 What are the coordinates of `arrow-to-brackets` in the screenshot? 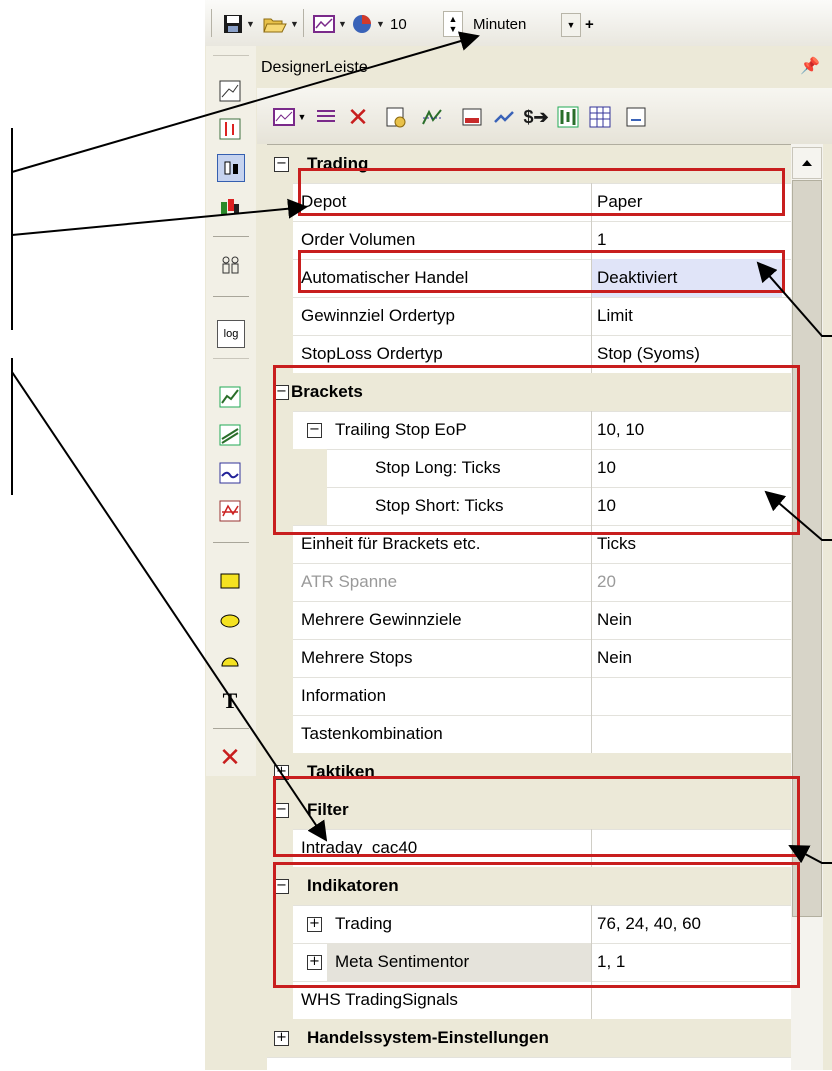 It's located at (798, 515).